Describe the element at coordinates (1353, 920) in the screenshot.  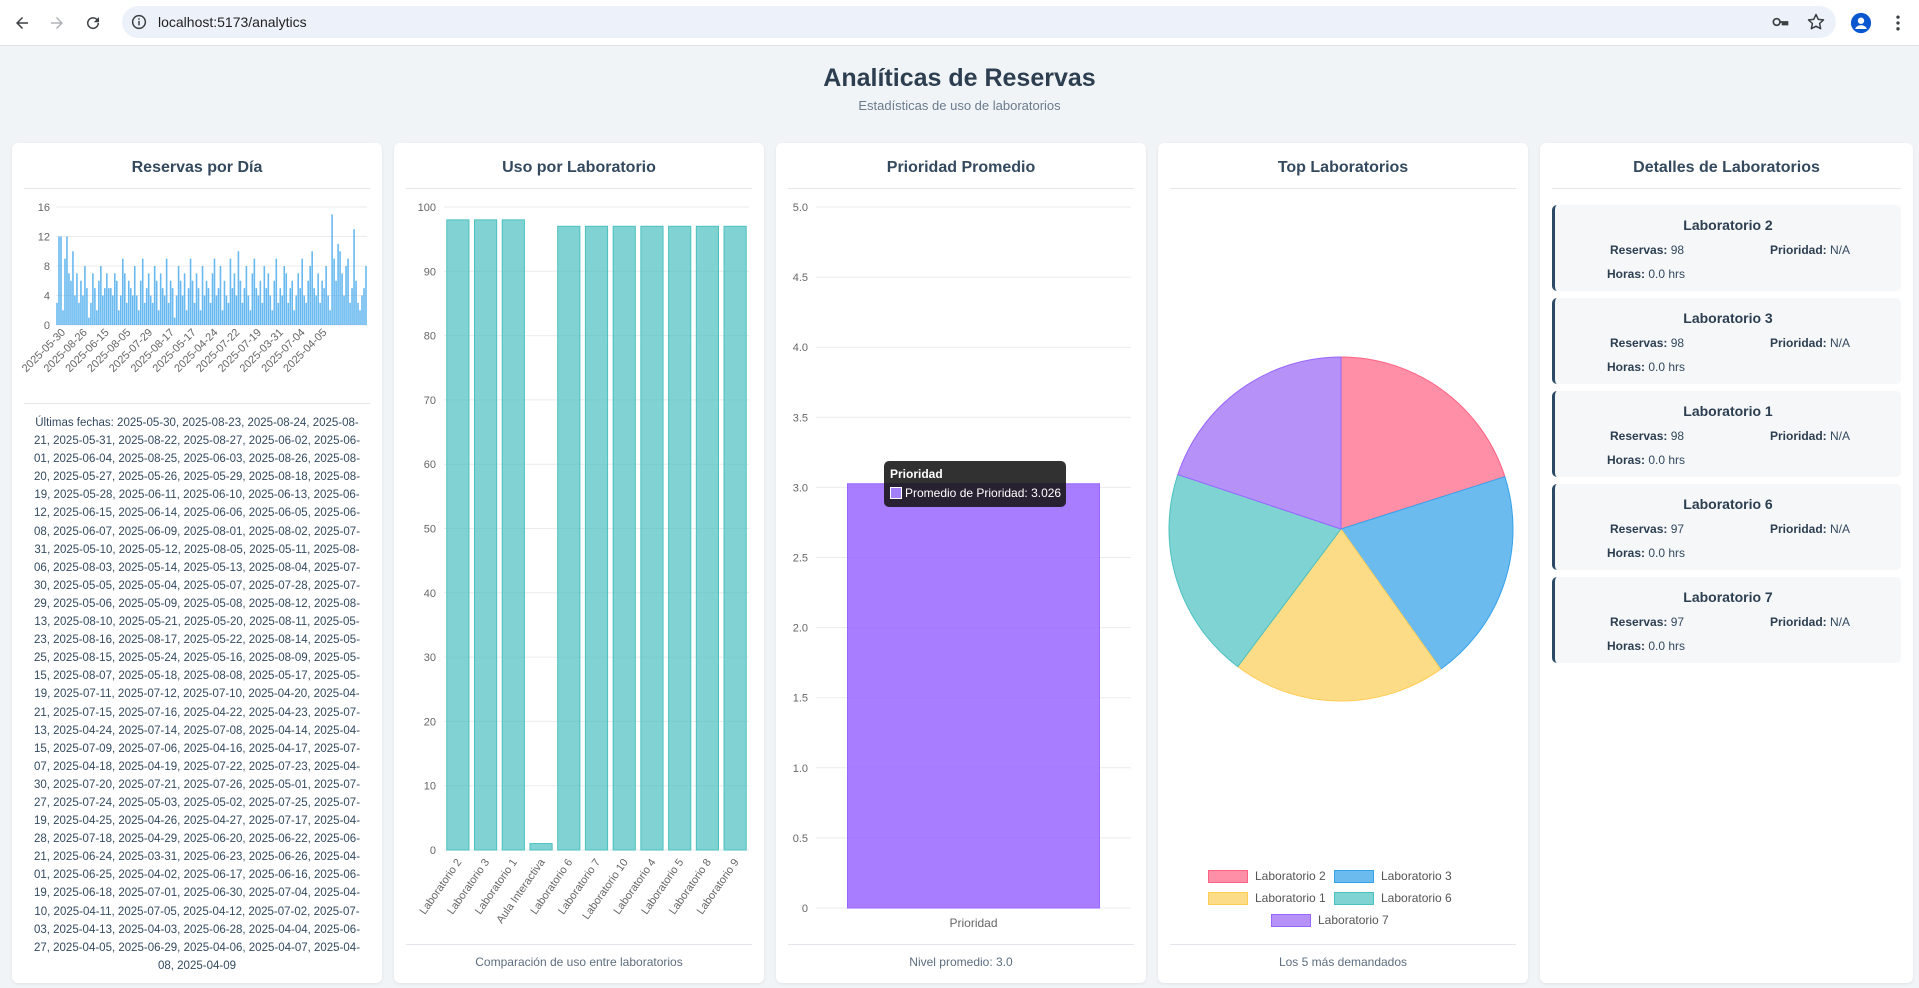
I see `legend-label: Laboratorio 7` at that location.